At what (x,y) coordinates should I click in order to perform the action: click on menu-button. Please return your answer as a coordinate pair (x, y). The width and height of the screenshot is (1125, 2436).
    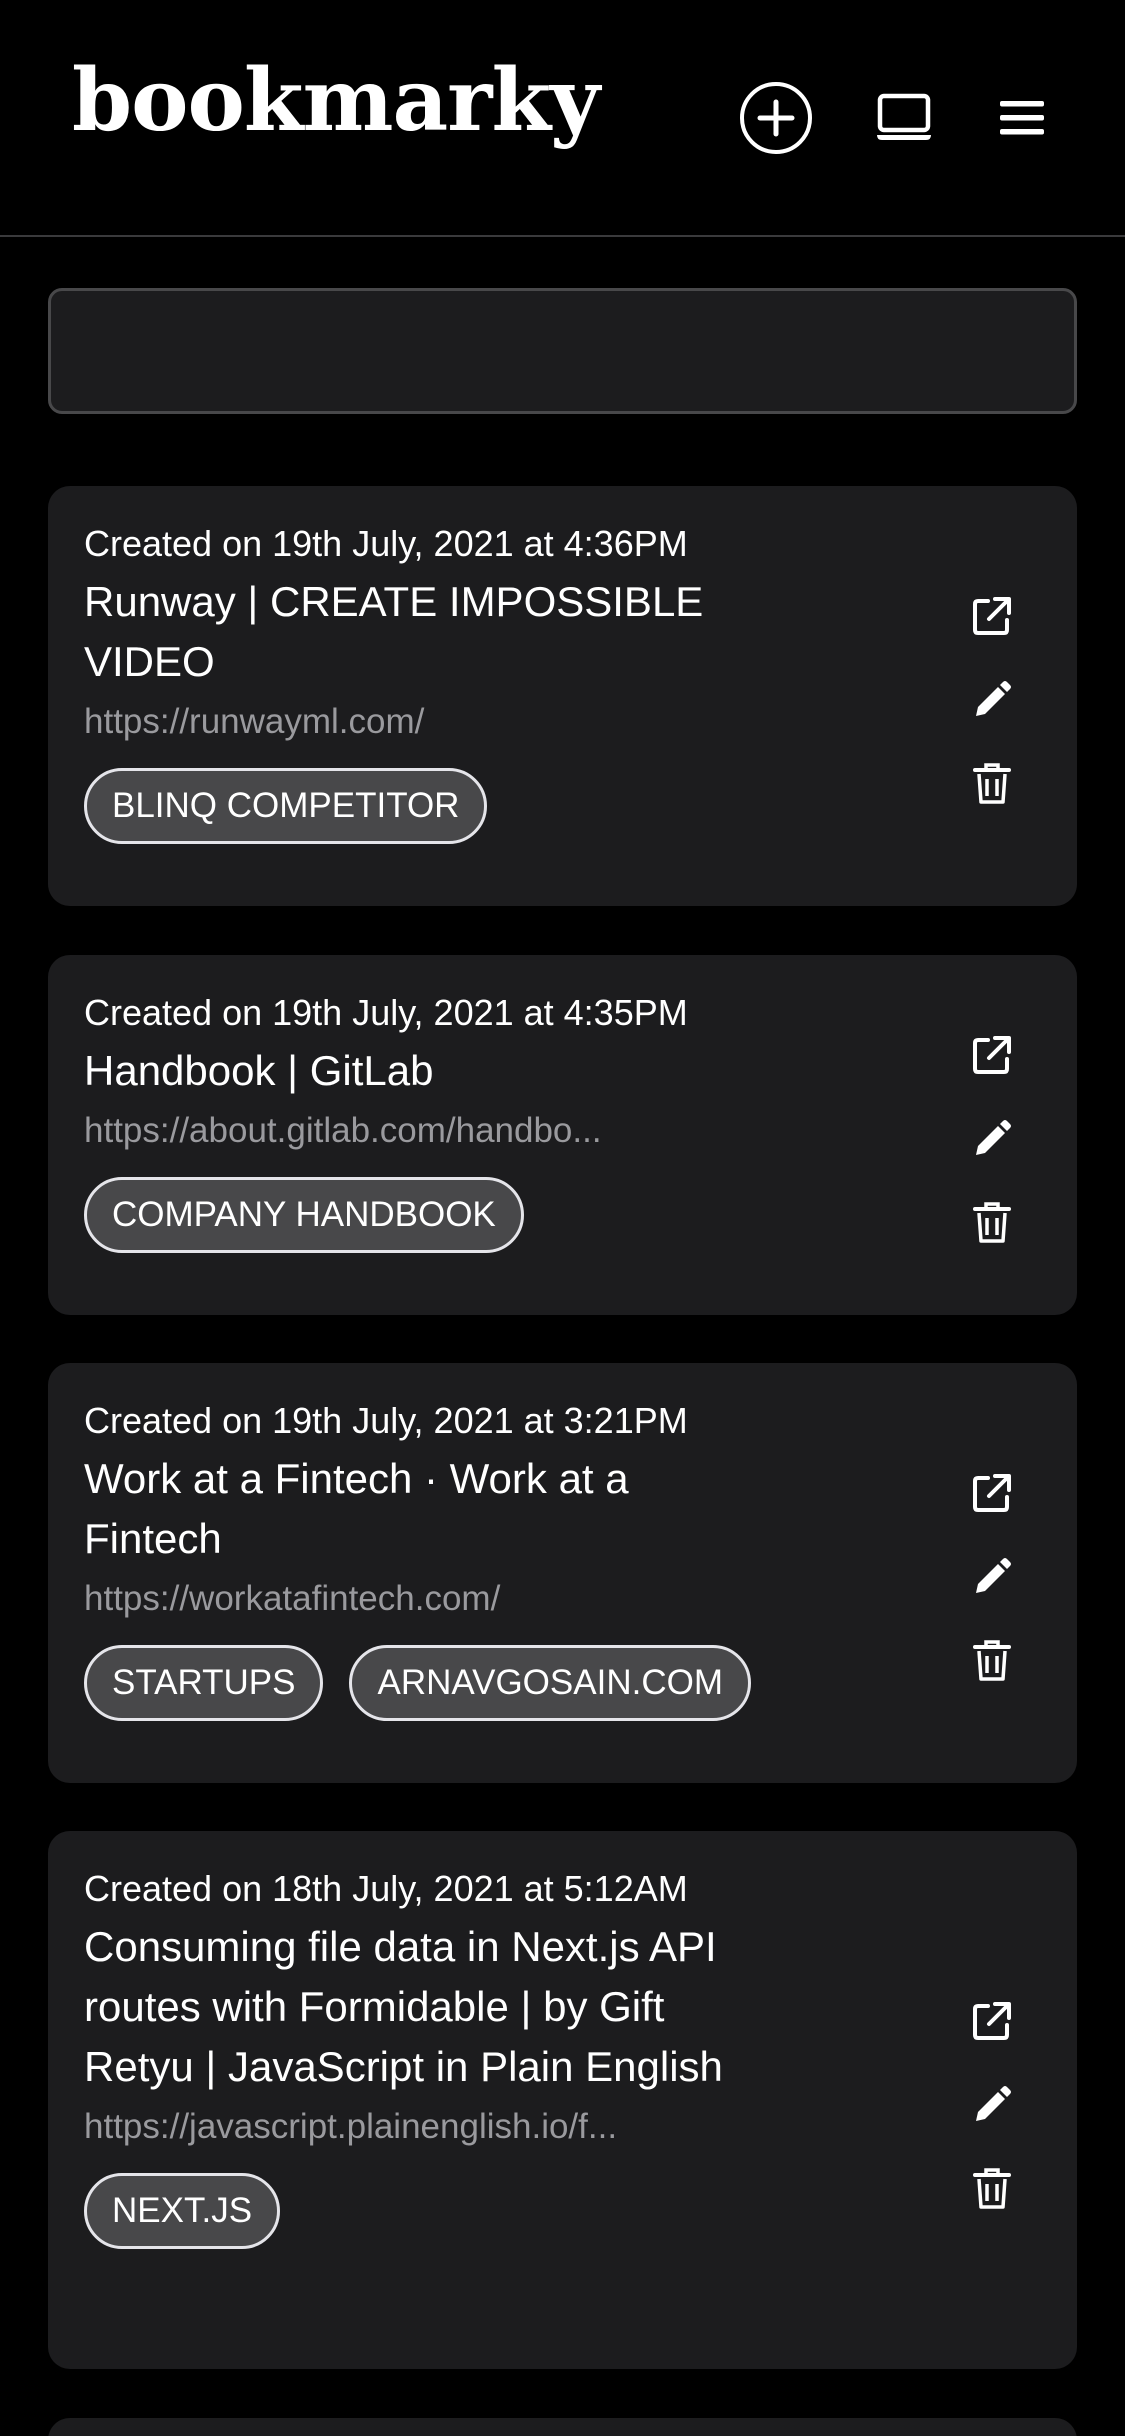
    Looking at the image, I should click on (1022, 118).